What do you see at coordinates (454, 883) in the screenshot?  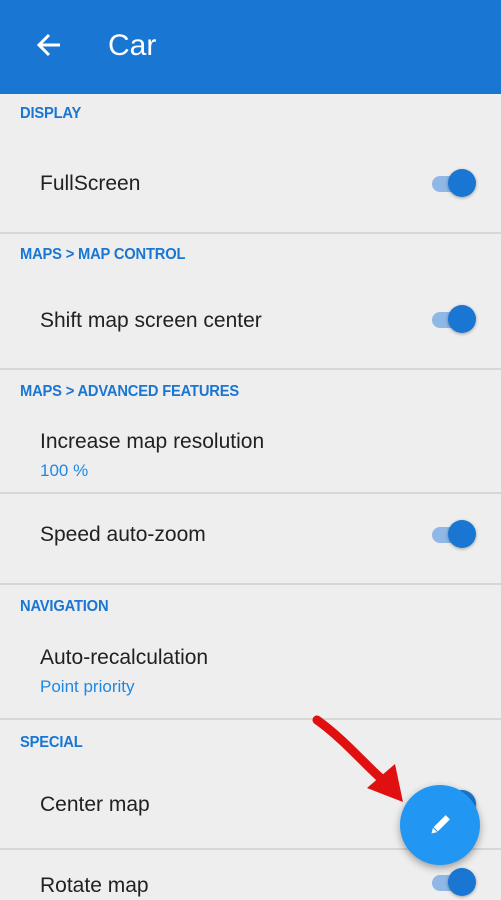 I see `rotate-map-toggle` at bounding box center [454, 883].